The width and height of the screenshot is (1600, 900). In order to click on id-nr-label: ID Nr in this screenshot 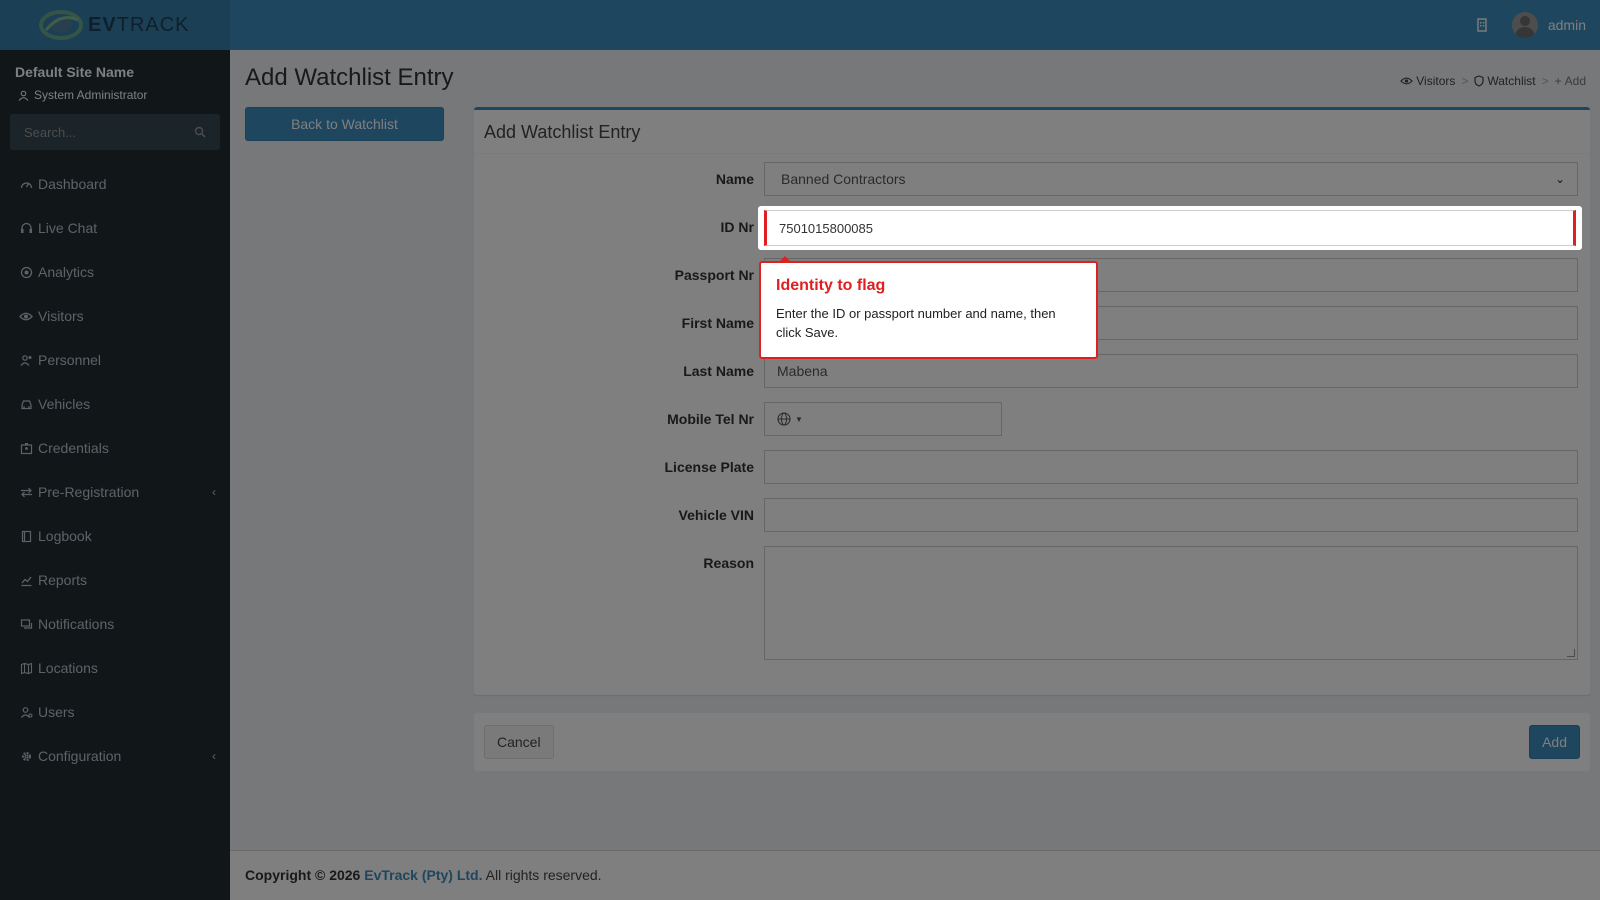, I will do `click(737, 227)`.